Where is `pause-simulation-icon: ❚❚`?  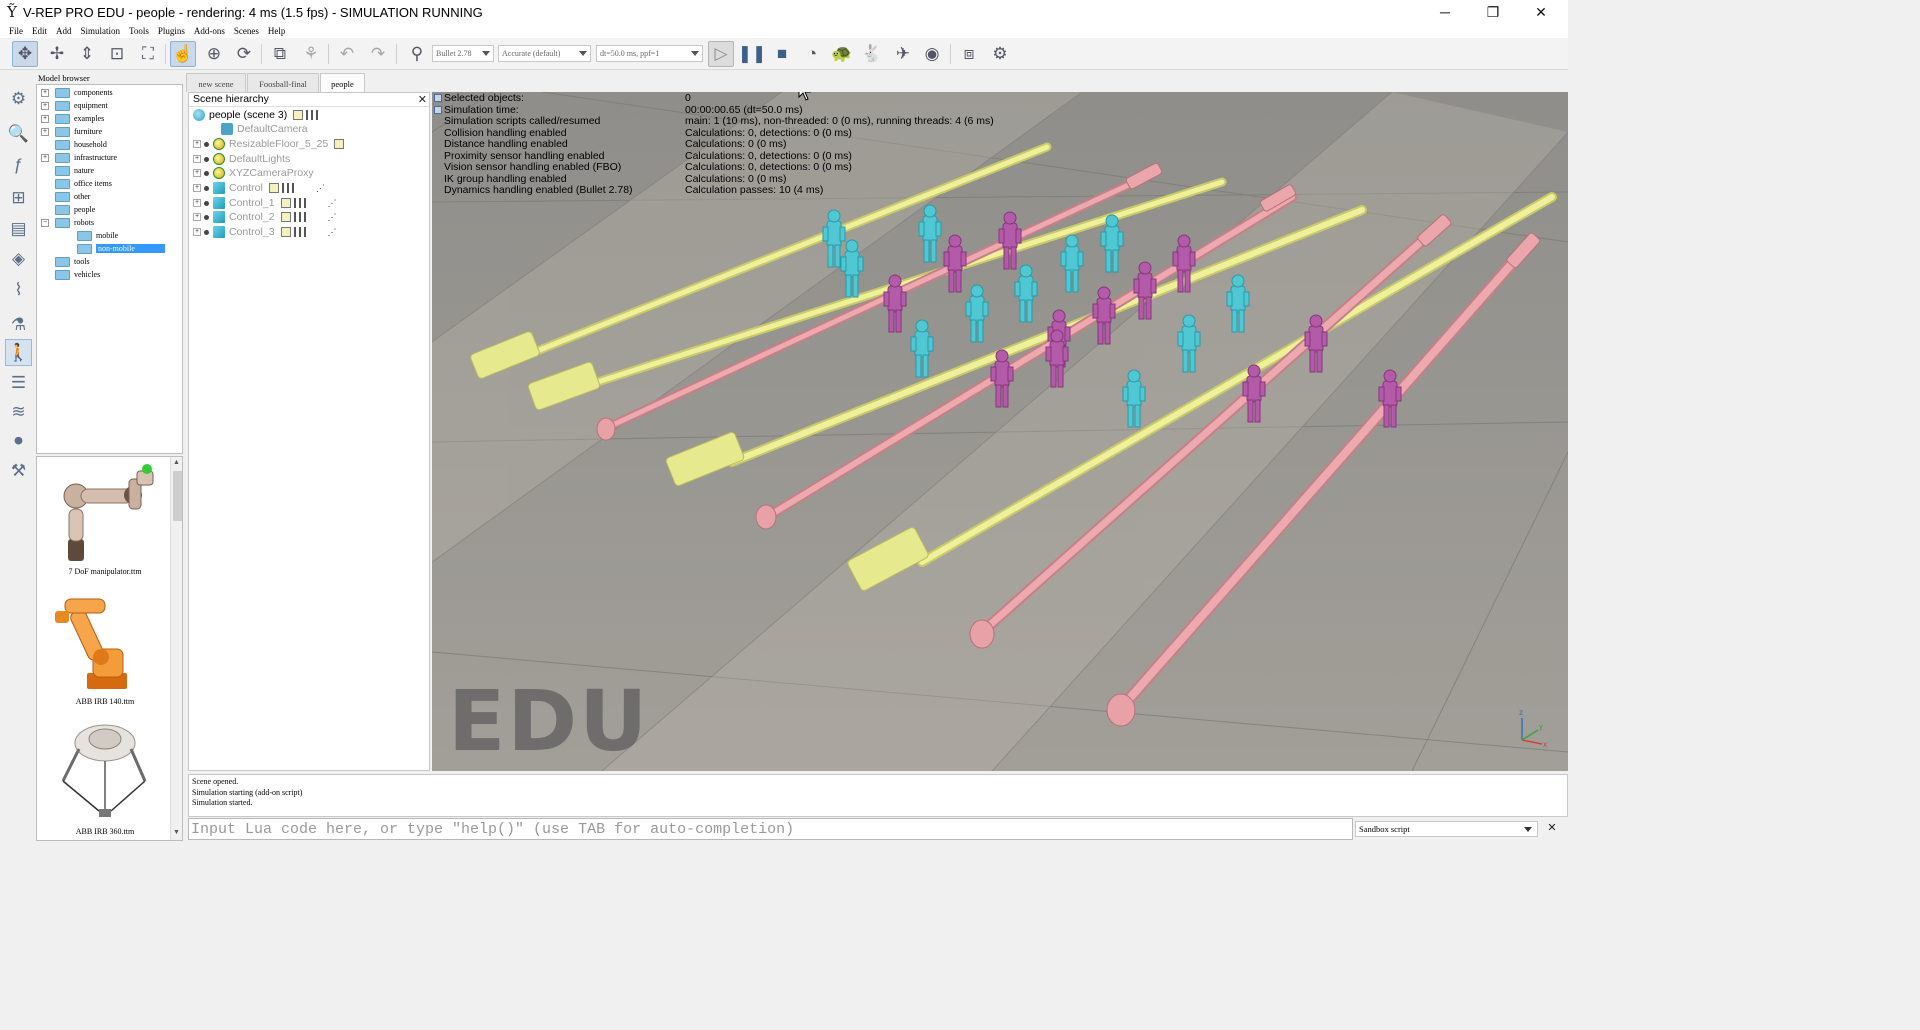 pause-simulation-icon: ❚❚ is located at coordinates (752, 54).